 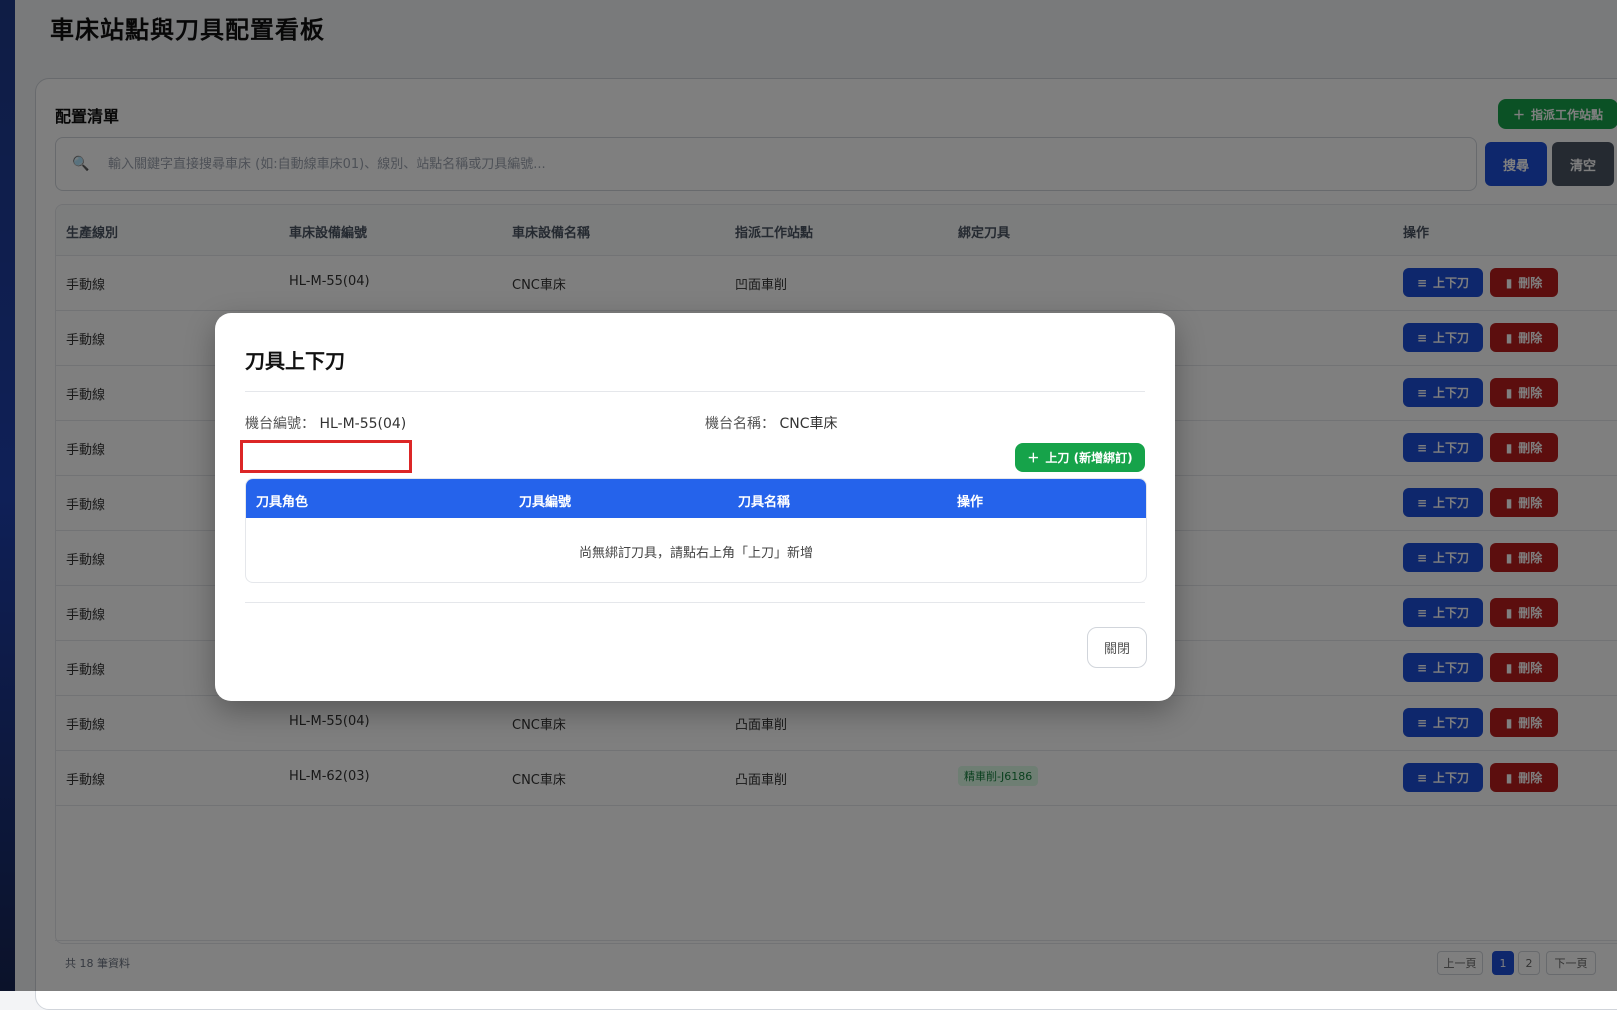 What do you see at coordinates (970, 502) in the screenshot?
I see `header-tool-actions: 操作` at bounding box center [970, 502].